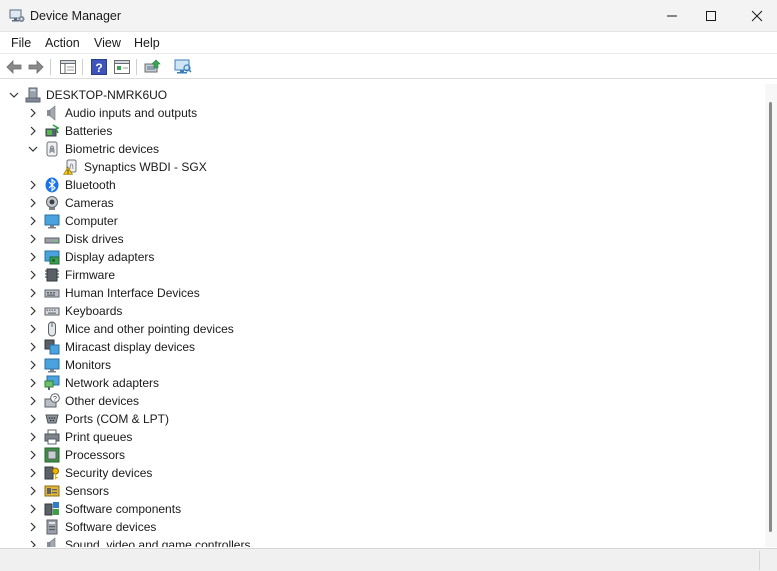 The image size is (777, 571). Describe the element at coordinates (21, 43) in the screenshot. I see `menu-file: File` at that location.